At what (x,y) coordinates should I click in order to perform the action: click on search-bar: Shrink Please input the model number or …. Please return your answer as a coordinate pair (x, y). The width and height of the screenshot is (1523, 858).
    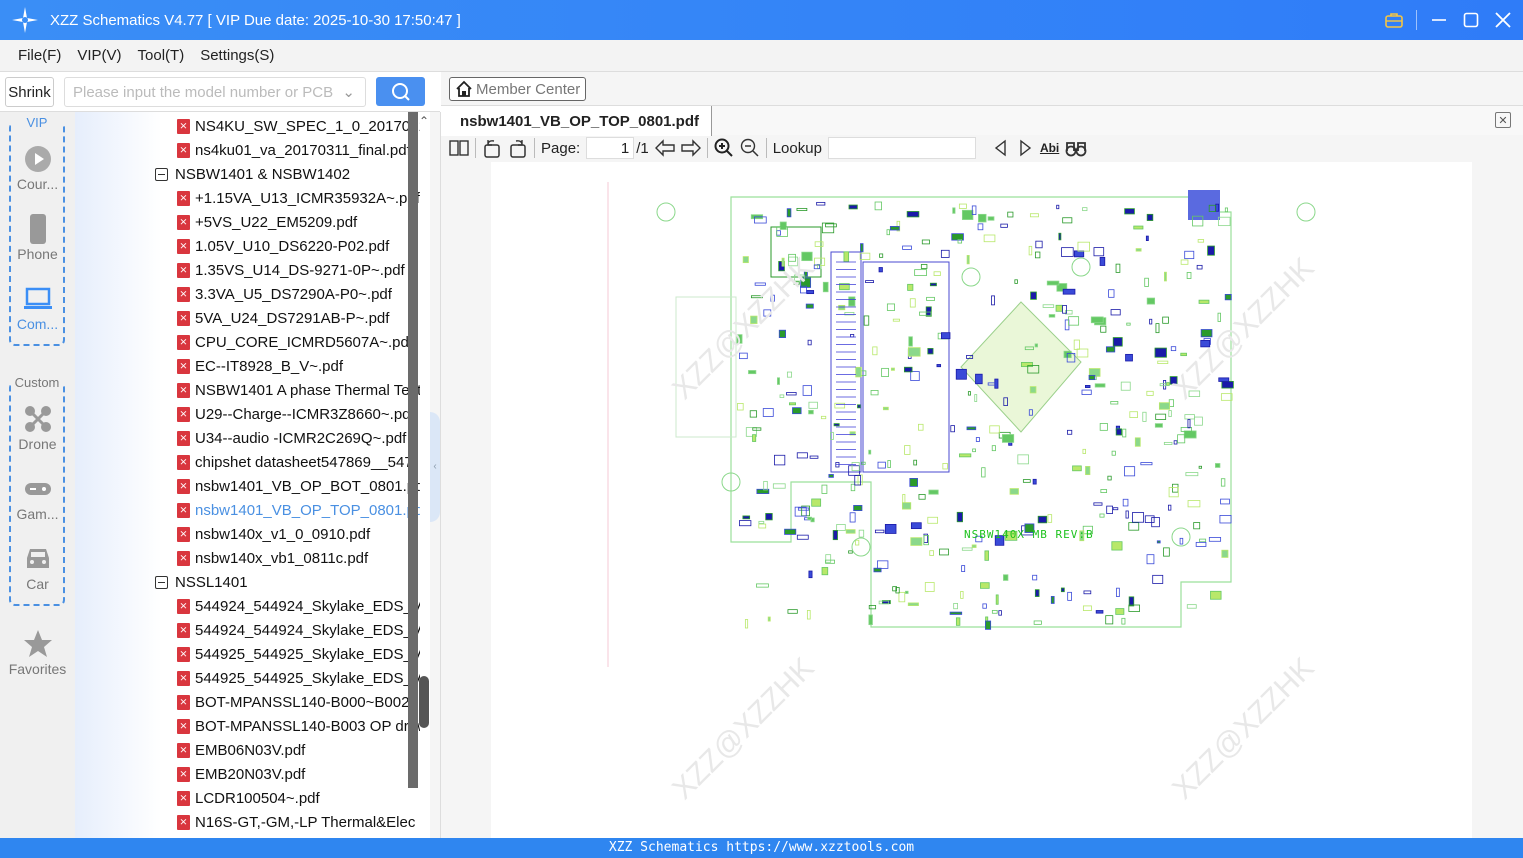
    Looking at the image, I should click on (220, 92).